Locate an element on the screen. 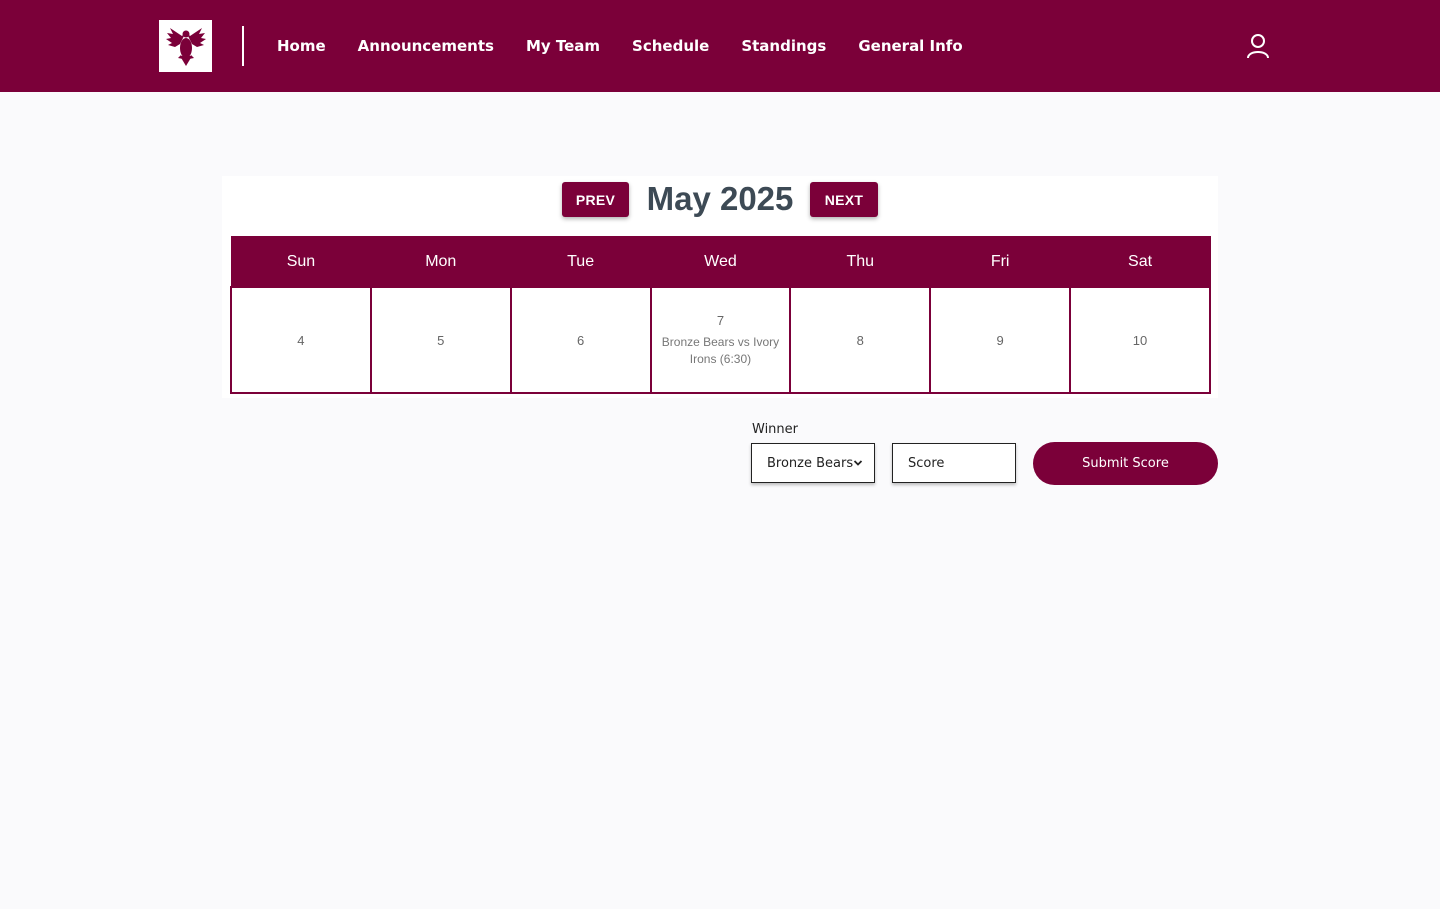 This screenshot has height=909, width=1440. day-number: 6 is located at coordinates (580, 340).